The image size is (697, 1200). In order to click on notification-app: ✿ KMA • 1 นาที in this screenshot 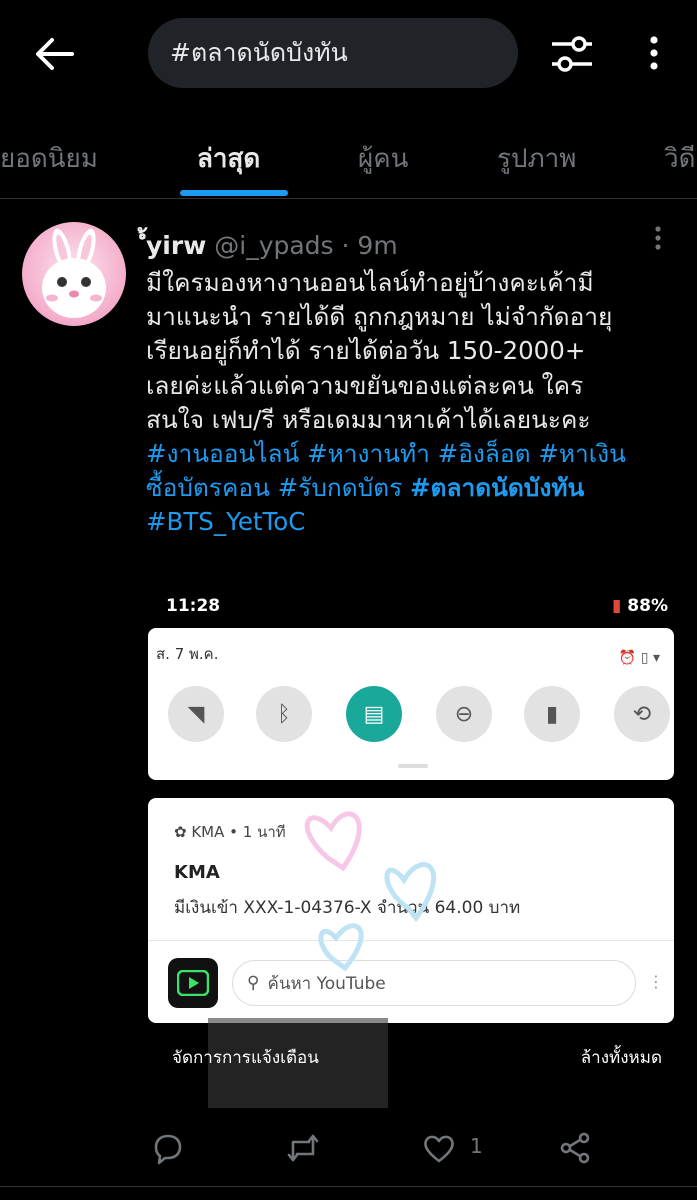, I will do `click(230, 832)`.